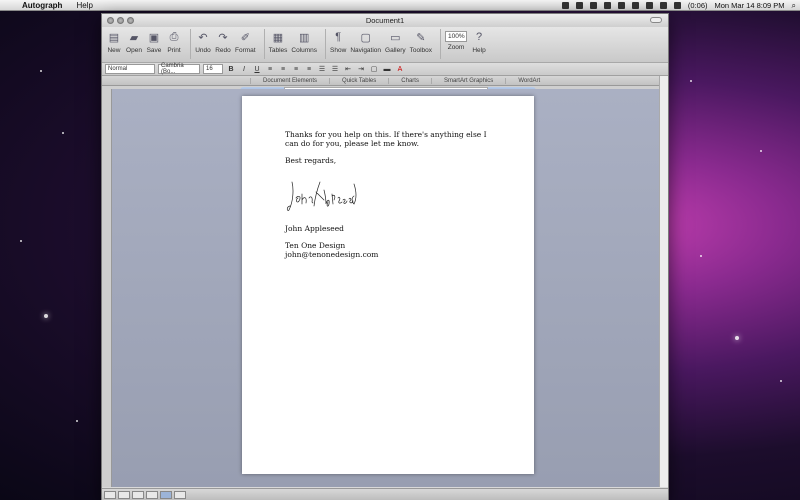 The image size is (800, 500). Describe the element at coordinates (335, 69) in the screenshot. I see `numbering-icon: ☰` at that location.